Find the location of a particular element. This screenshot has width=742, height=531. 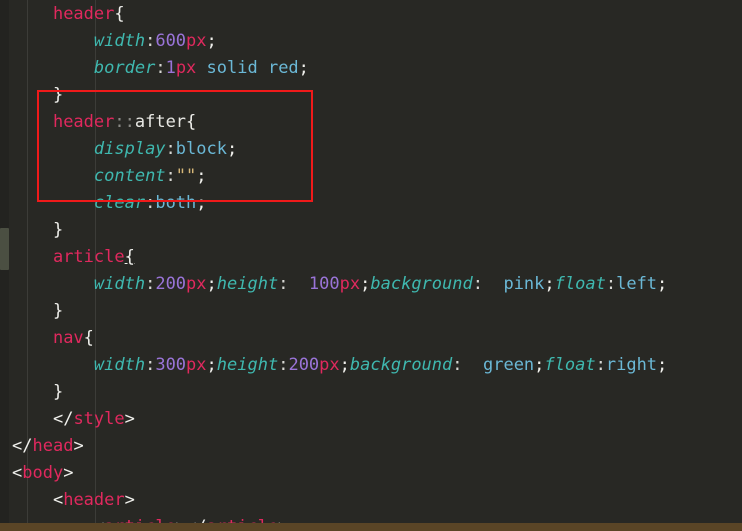

code-line: border:1px solid red; is located at coordinates (375, 68).